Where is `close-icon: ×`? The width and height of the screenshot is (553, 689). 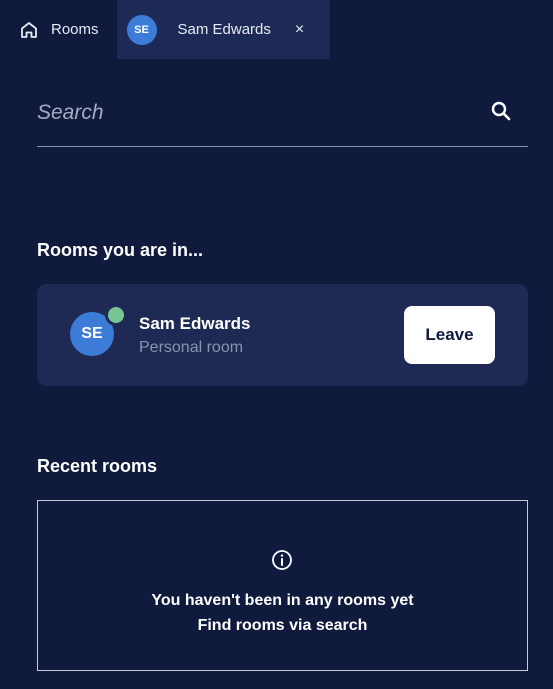
close-icon: × is located at coordinates (299, 30).